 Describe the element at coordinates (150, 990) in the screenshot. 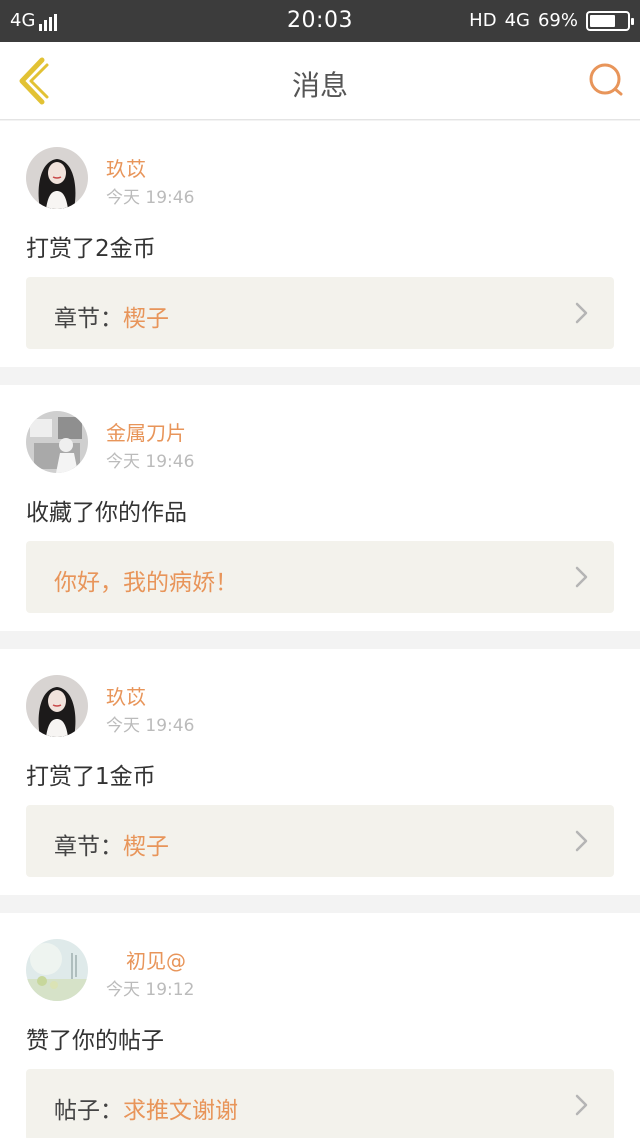

I see `timestamp: 今天 19:12` at that location.